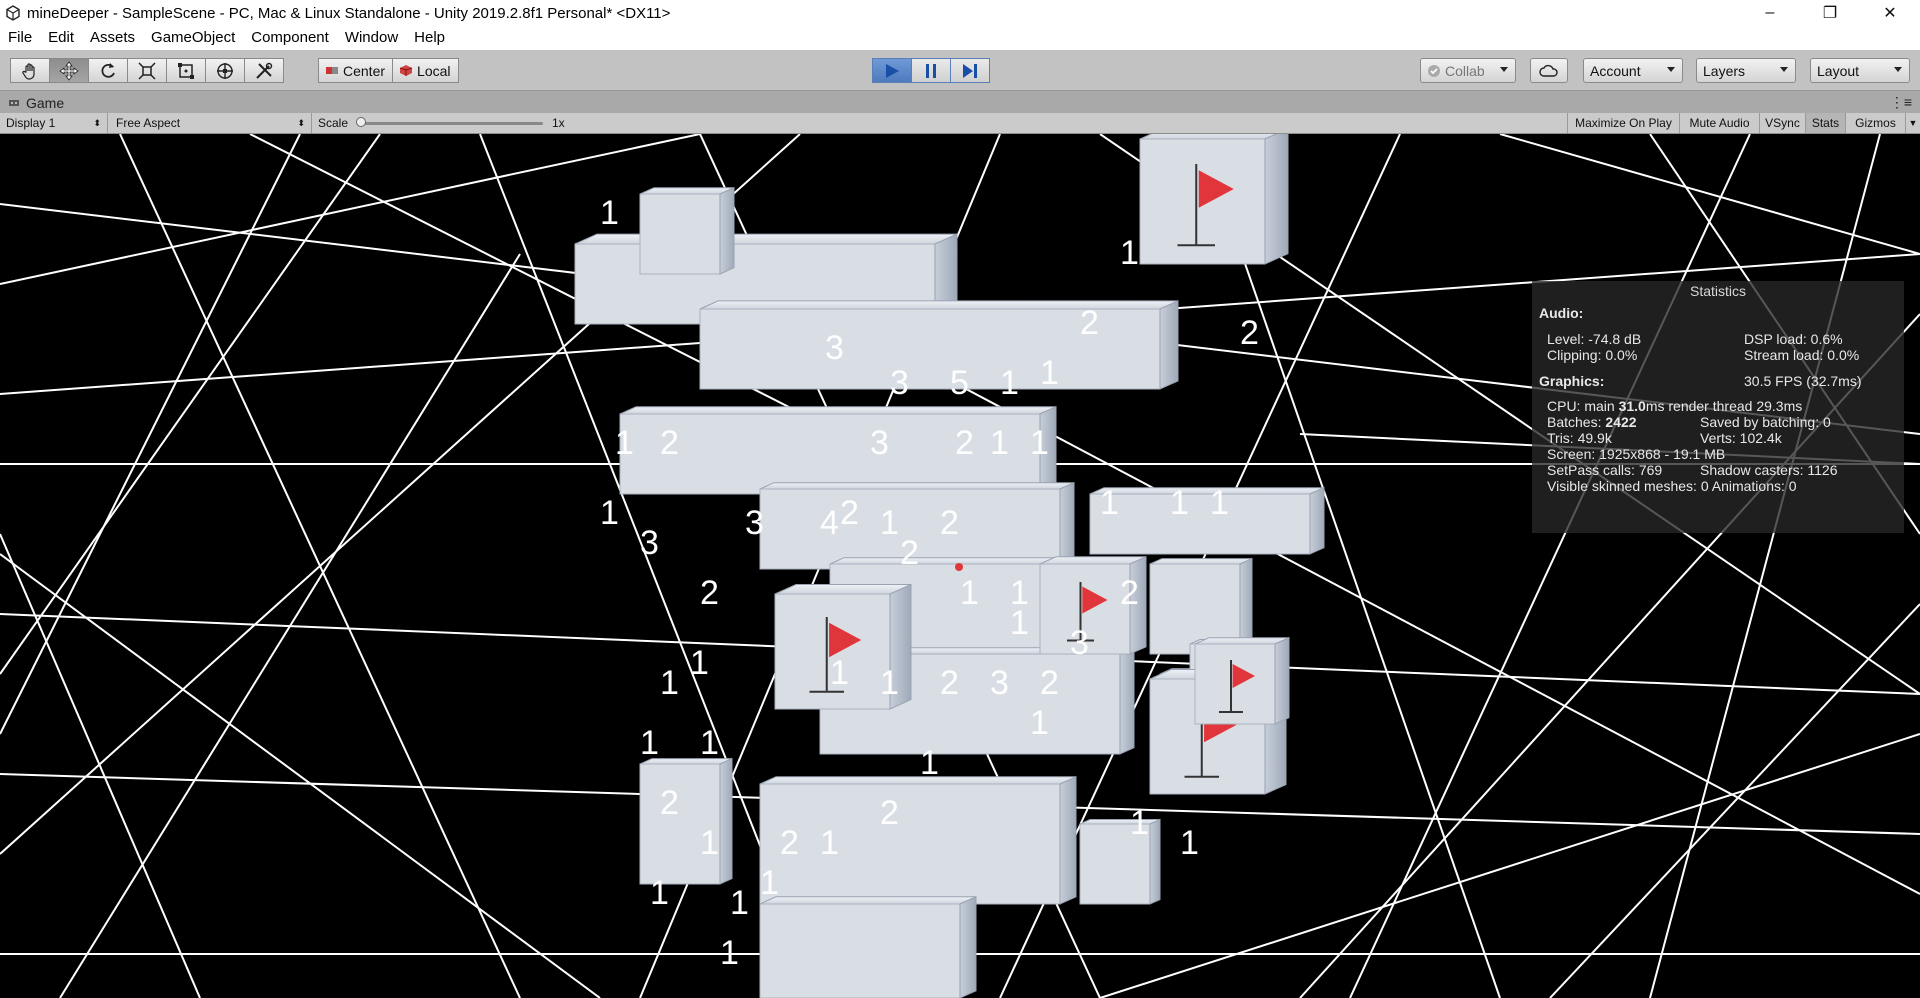 This screenshot has height=998, width=1920. What do you see at coordinates (1901, 102) in the screenshot?
I see `tab-menu-icon: ⋮≡` at bounding box center [1901, 102].